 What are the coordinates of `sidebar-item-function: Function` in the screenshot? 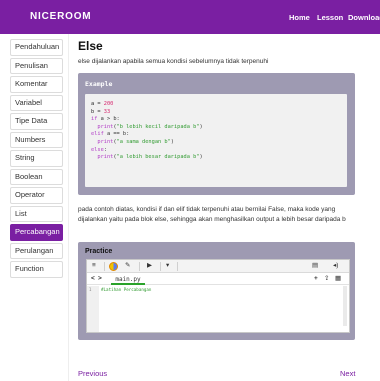 It's located at (36, 269).